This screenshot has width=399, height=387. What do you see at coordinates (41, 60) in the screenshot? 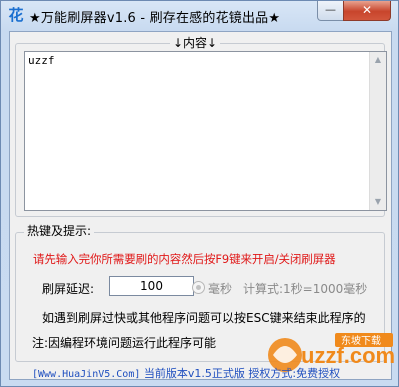
I see `content-text: uzzf` at bounding box center [41, 60].